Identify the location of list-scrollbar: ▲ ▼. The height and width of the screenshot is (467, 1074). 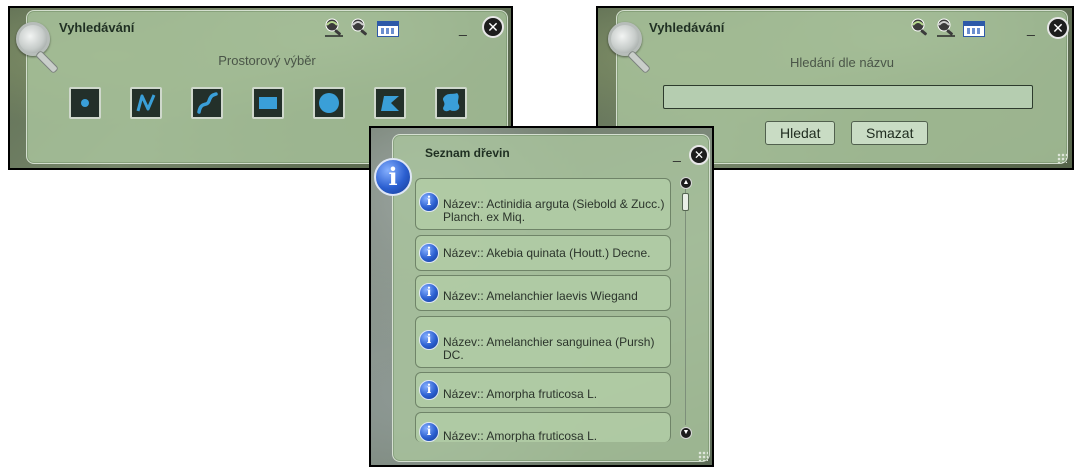
(686, 308).